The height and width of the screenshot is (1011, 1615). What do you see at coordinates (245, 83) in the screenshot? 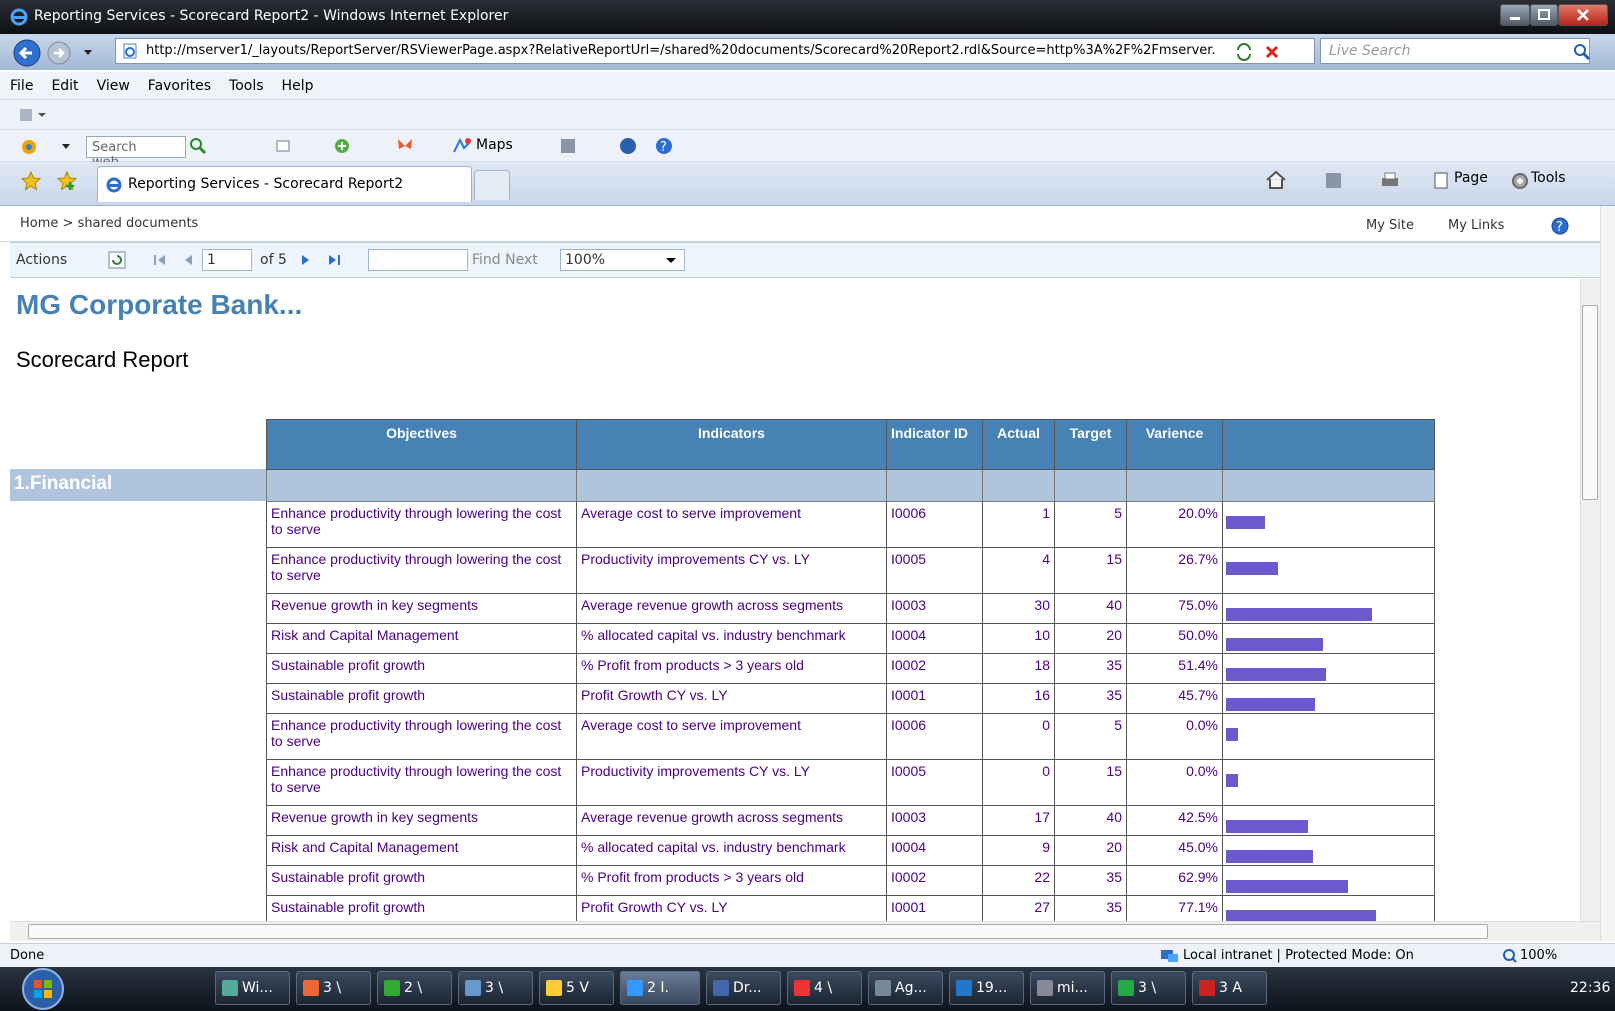
I see `menu-tools: Tools` at bounding box center [245, 83].